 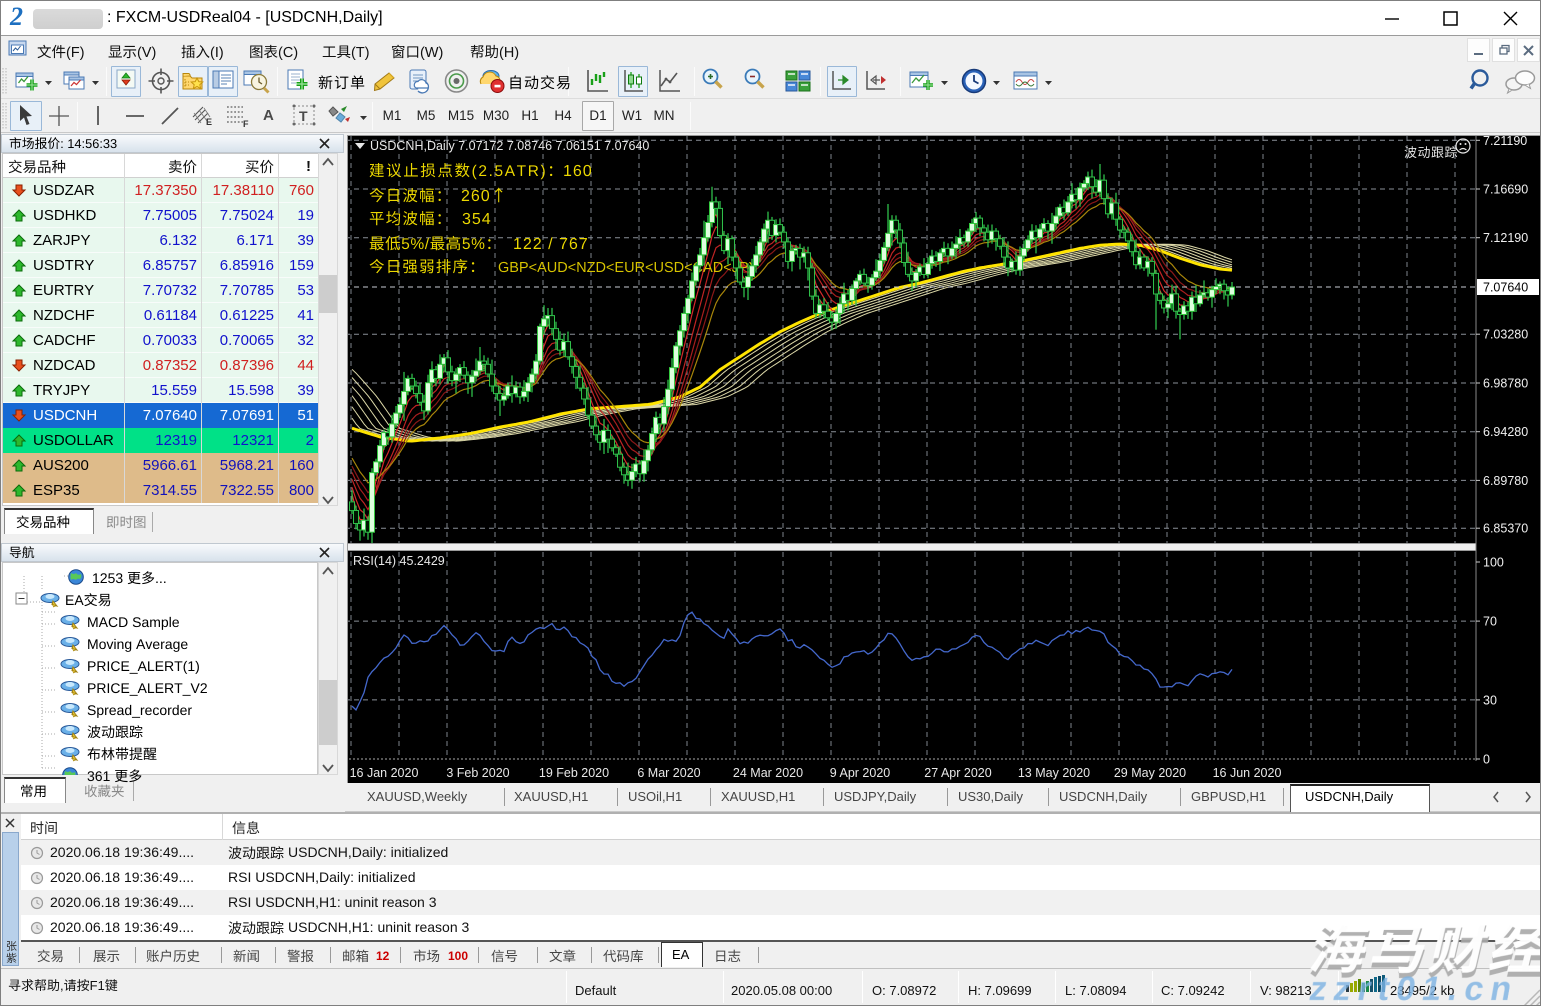 I want to click on svg-text: 16 Jun 2020, so click(x=1247, y=773).